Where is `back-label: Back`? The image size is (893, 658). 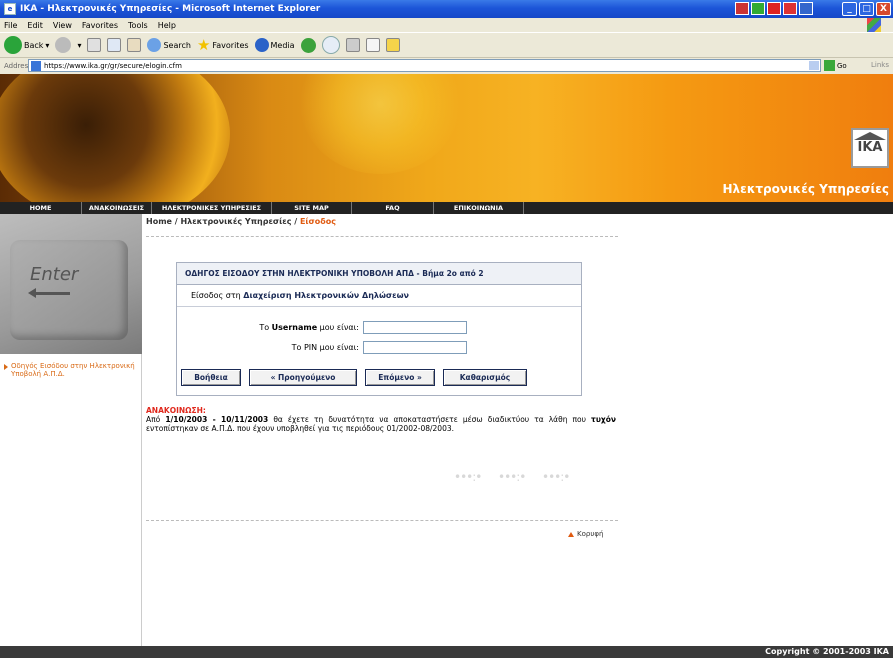
back-label: Back is located at coordinates (34, 45).